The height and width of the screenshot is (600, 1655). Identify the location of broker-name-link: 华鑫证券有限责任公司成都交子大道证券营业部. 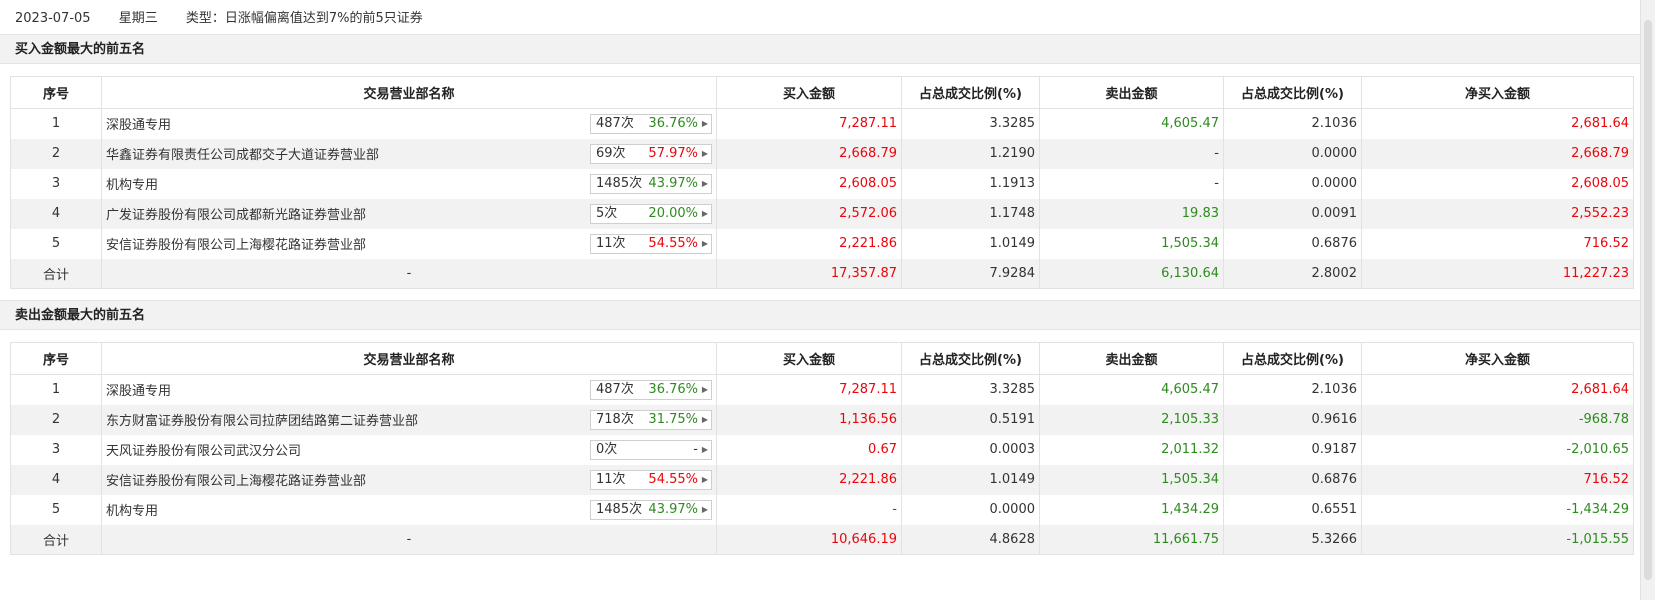
(242, 155).